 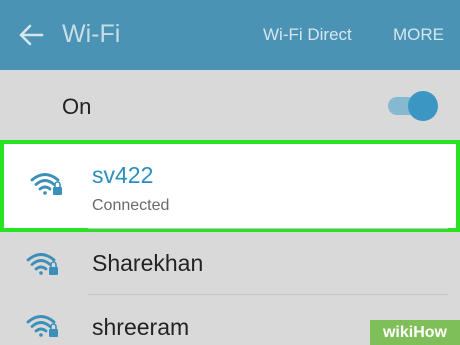 I want to click on page-title: Wi-Fi, so click(x=91, y=34).